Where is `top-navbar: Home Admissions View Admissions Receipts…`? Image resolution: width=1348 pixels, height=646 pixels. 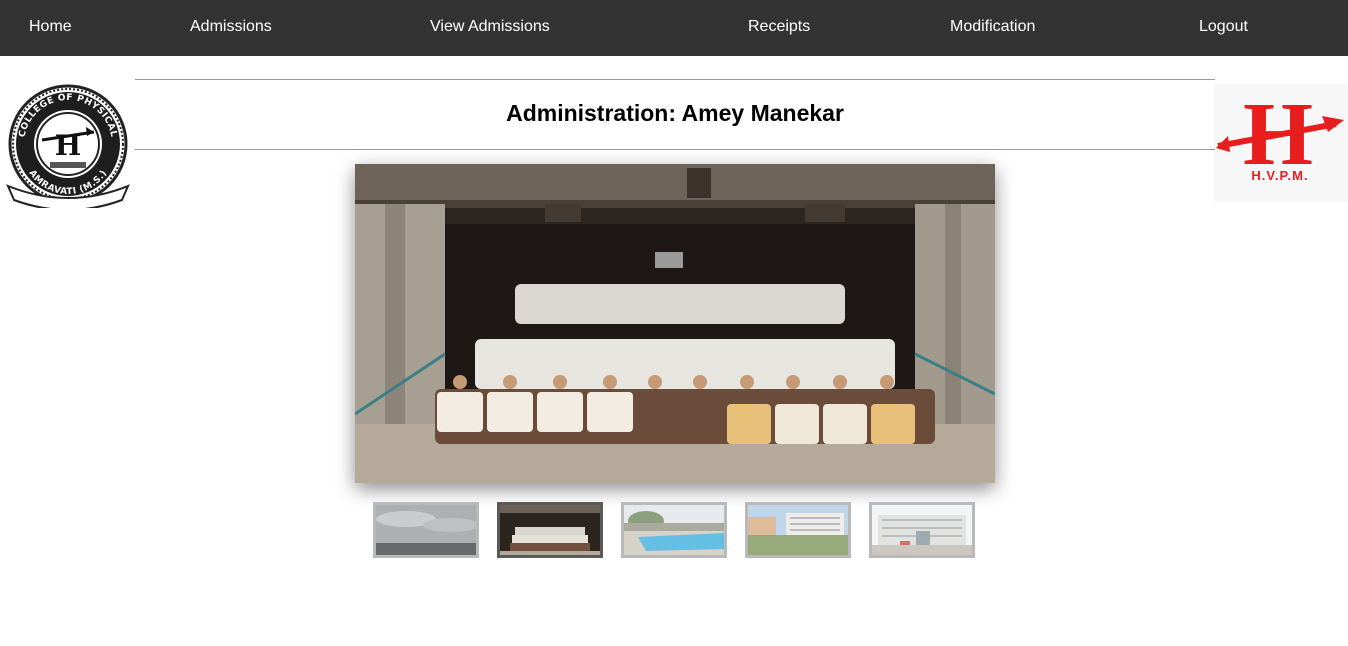
top-navbar: Home Admissions View Admissions Receipts… is located at coordinates (674, 28).